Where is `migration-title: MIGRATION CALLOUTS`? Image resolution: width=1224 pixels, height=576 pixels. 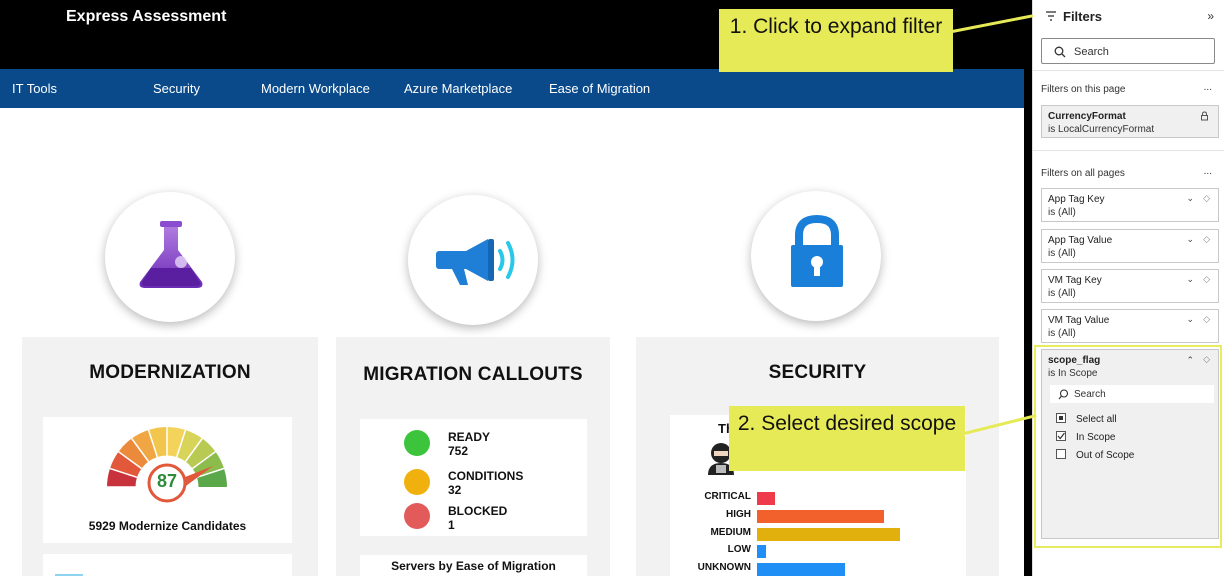
migration-title: MIGRATION CALLOUTS is located at coordinates (473, 374).